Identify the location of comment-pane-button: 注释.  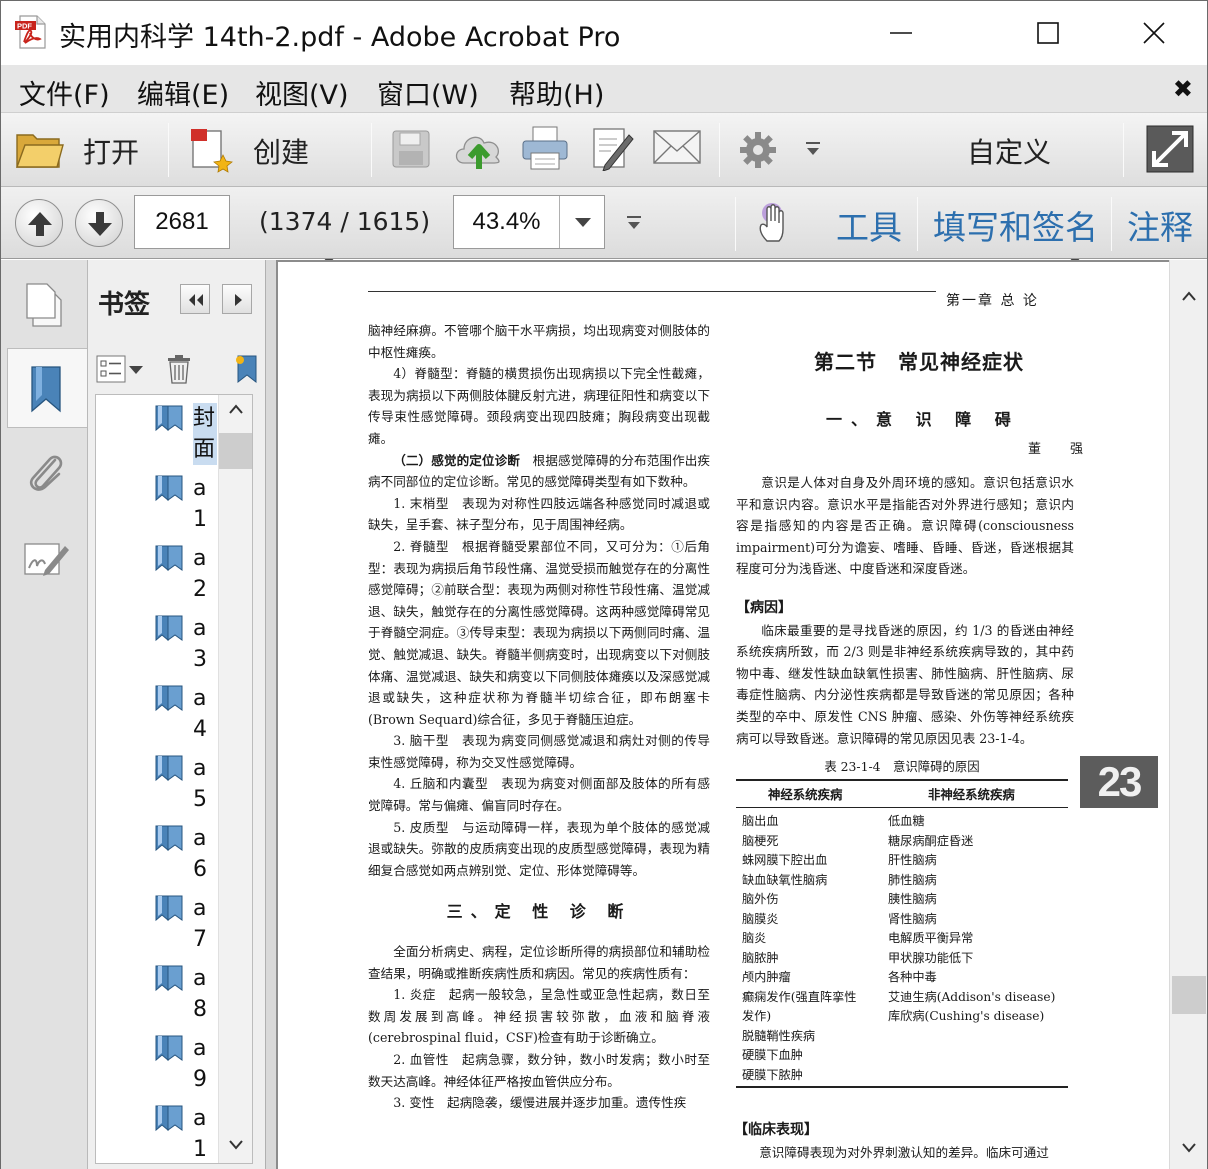
(1160, 225).